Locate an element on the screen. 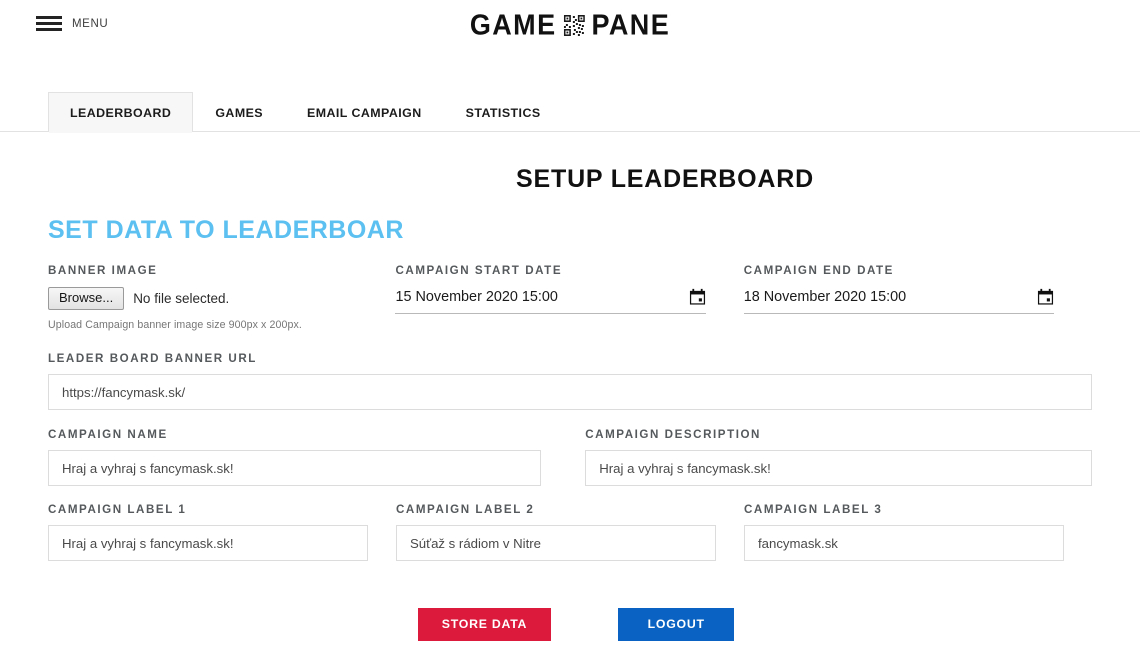  campaign-description-input: Hraj a vyhraj s fancymask.sk! is located at coordinates (838, 468).